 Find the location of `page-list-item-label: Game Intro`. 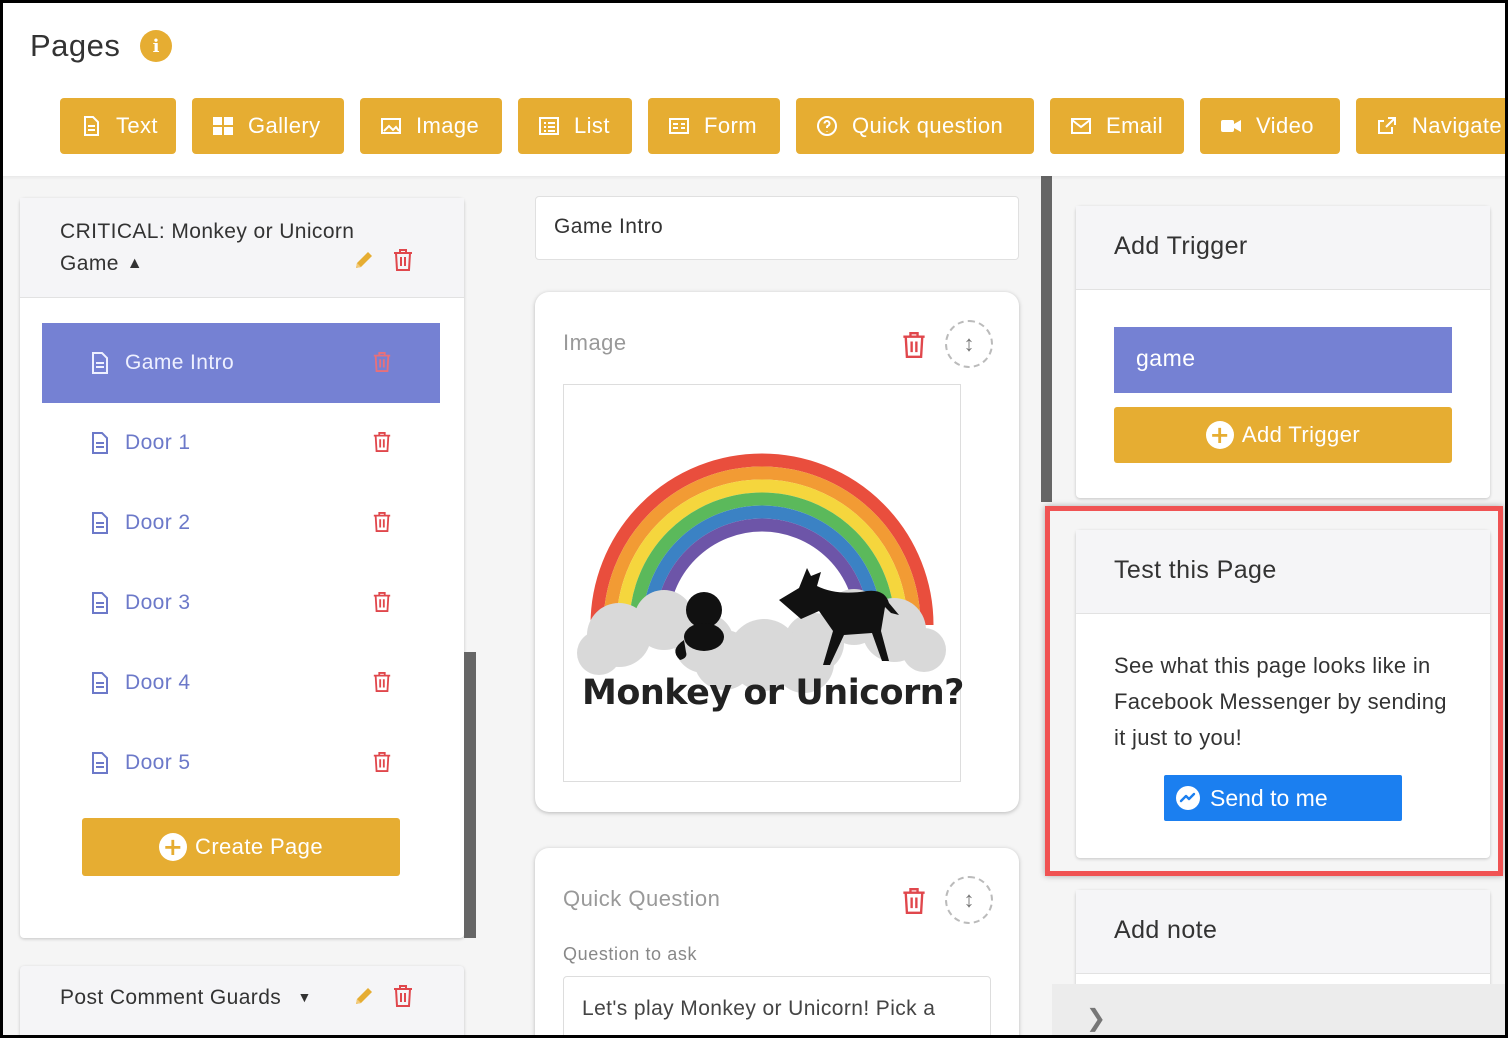

page-list-item-label: Game Intro is located at coordinates (180, 362).